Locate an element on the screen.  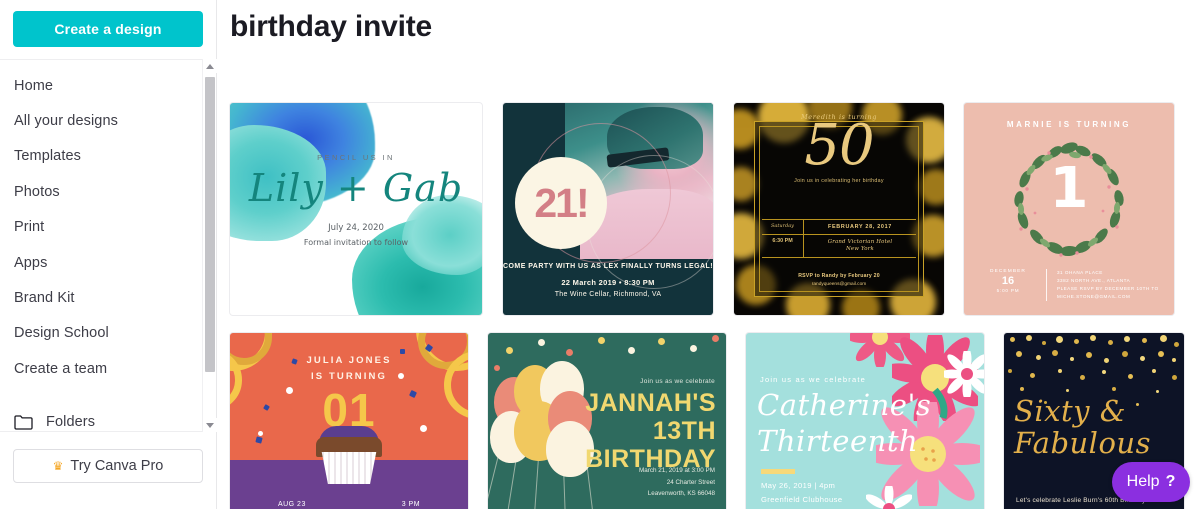
sidebar-item-photos: Photos is located at coordinates (108, 191).